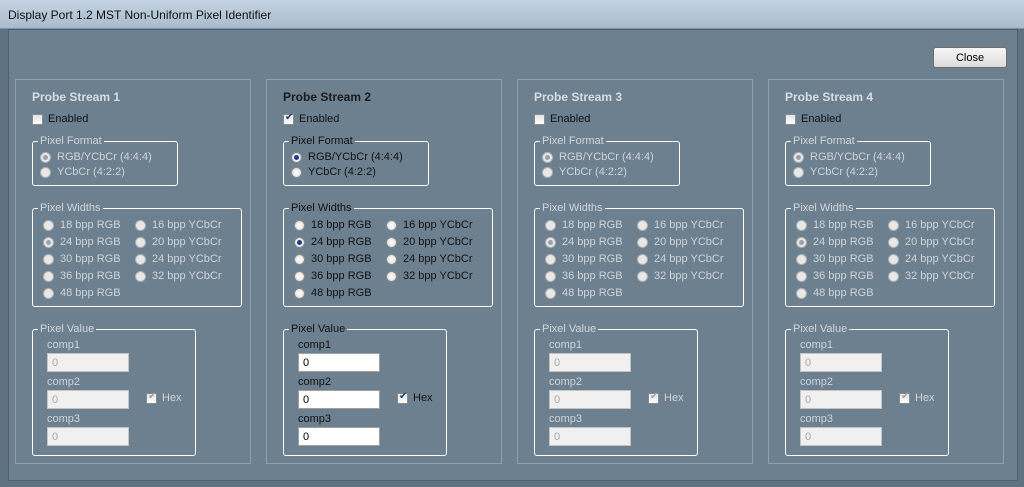 This screenshot has height=487, width=1024. Describe the element at coordinates (970, 57) in the screenshot. I see `close-button: Close` at that location.